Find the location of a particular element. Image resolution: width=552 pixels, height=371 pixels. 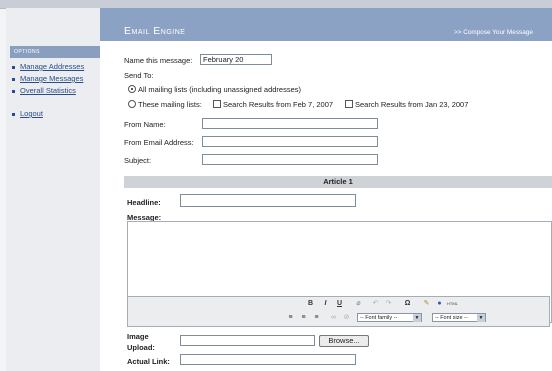

send-to-label: Send To: is located at coordinates (139, 75).